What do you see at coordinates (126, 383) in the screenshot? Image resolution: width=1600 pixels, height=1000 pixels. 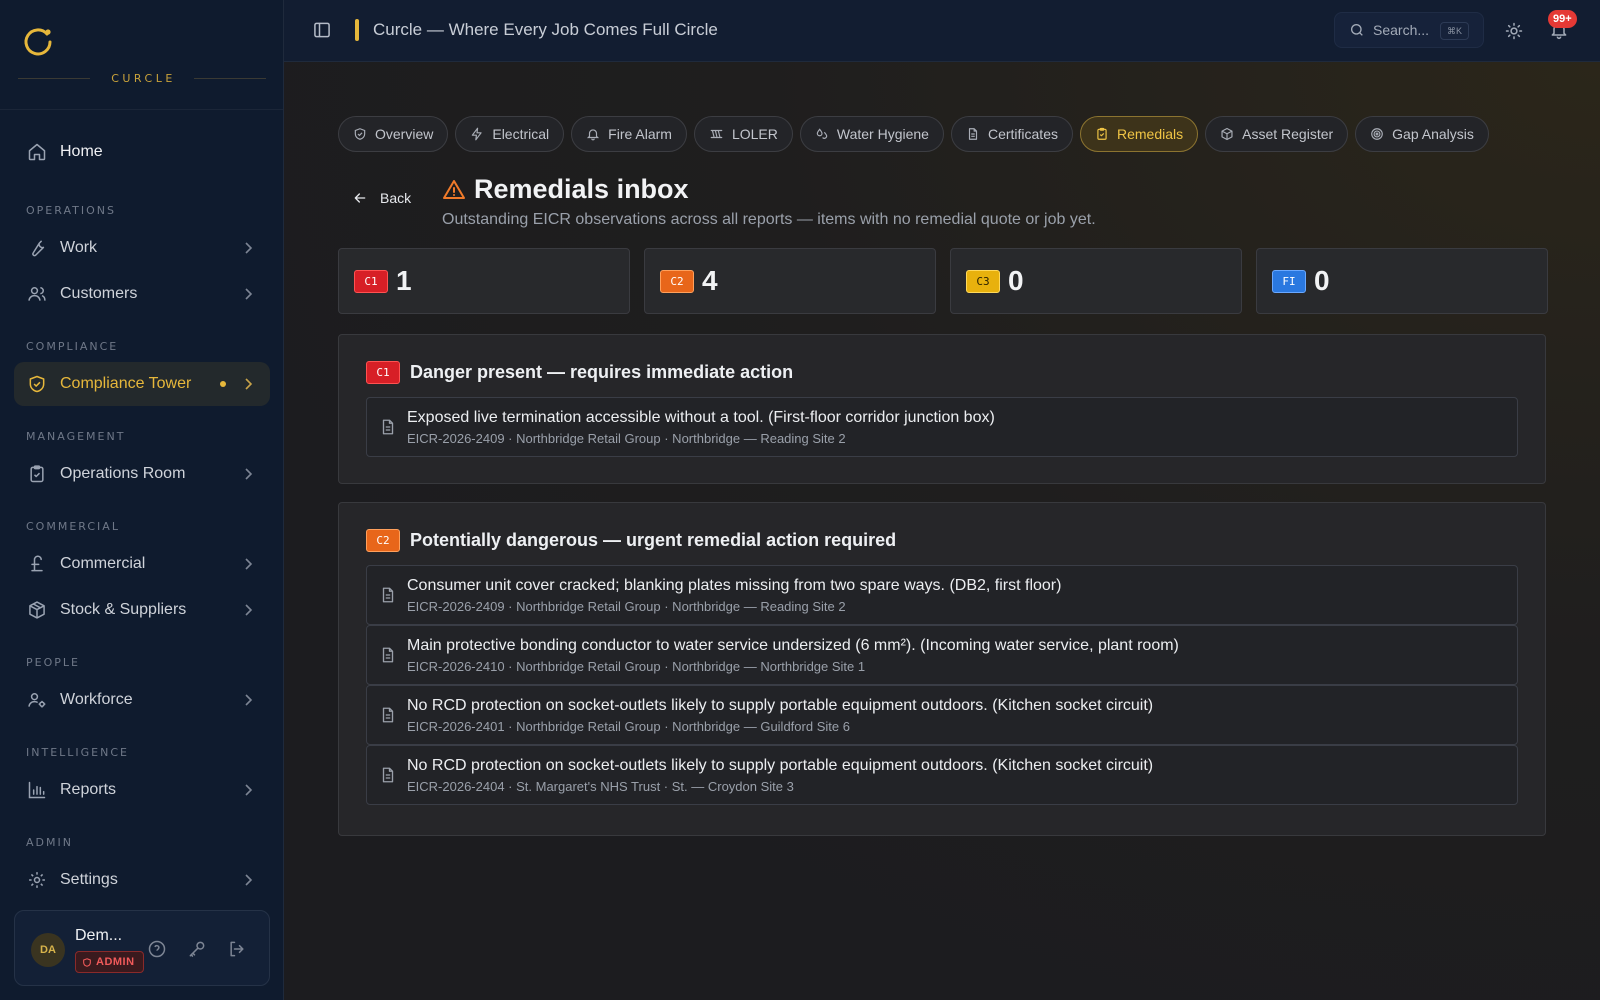 I see `sidebar-item-label: Compliance Tower` at bounding box center [126, 383].